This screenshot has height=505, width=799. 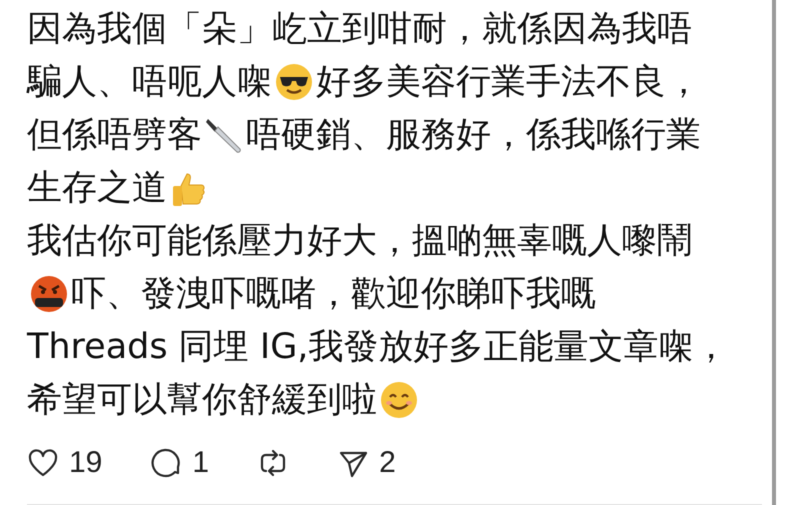 What do you see at coordinates (333, 294) in the screenshot?
I see `post-text: 吓、發洩吓嘅啫，歡迎你睇吓我嘅` at bounding box center [333, 294].